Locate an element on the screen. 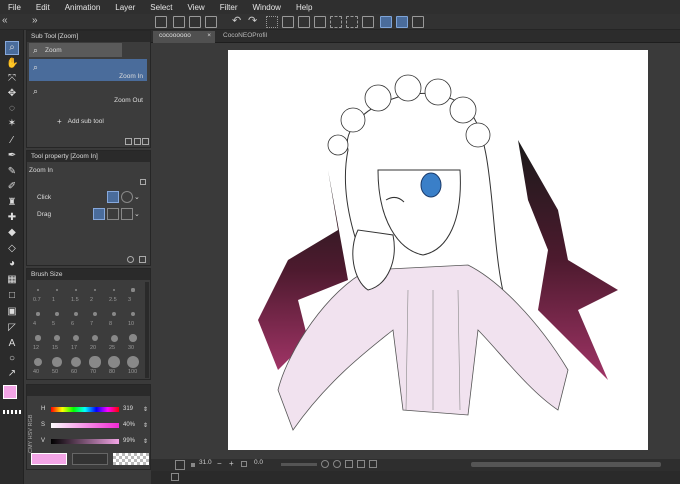  hue-stepper-icon: ⇕ is located at coordinates (145, 409).